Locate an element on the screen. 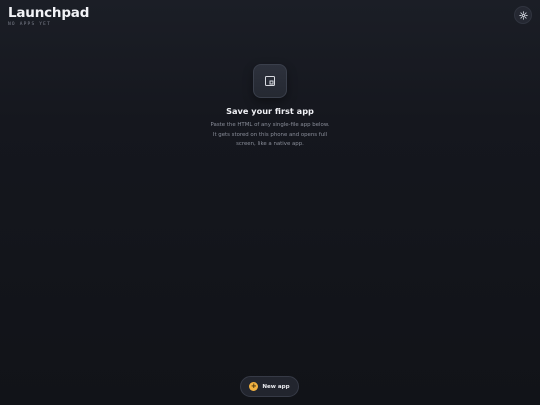  new-app-button: + New app is located at coordinates (269, 386).